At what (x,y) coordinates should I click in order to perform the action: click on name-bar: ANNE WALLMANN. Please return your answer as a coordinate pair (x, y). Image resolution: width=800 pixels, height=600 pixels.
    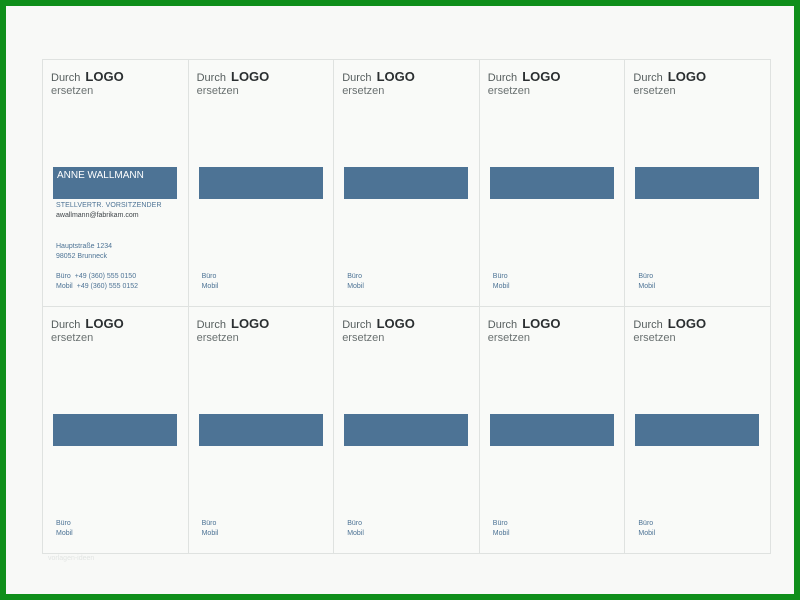
    Looking at the image, I should click on (115, 183).